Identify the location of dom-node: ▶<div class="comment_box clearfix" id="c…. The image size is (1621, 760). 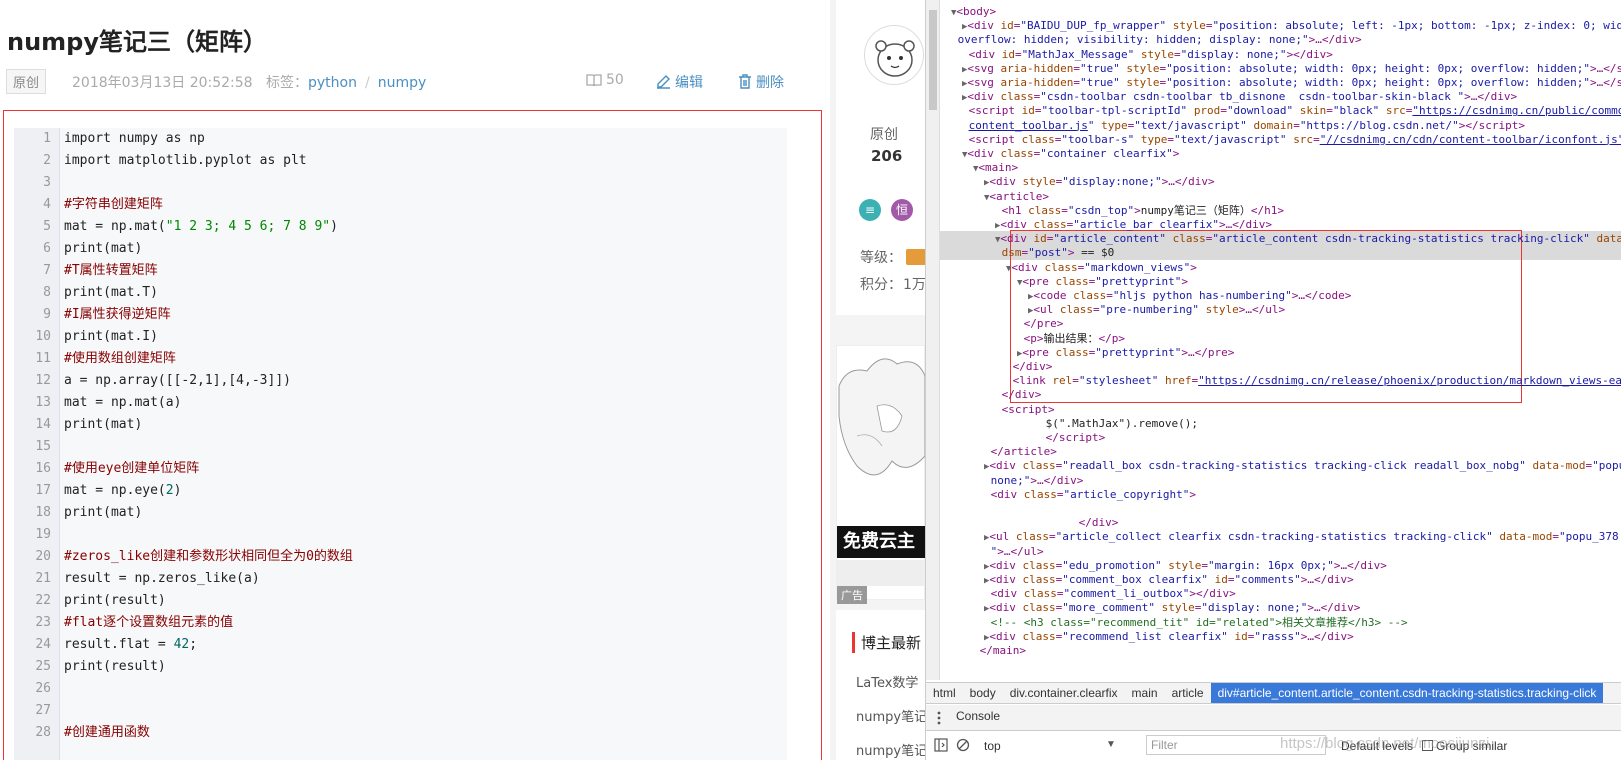
(1169, 579).